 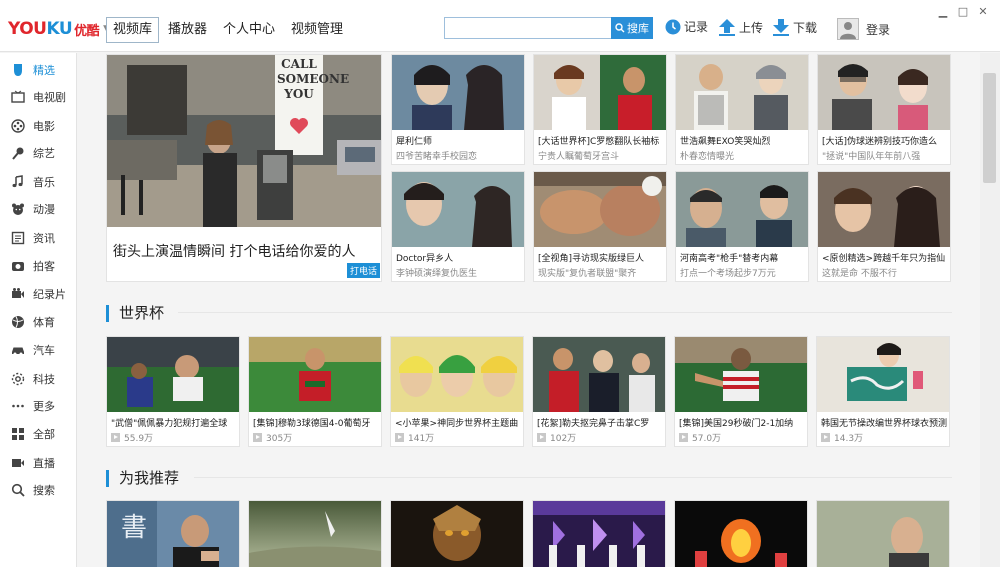 I want to click on featured-card: [全视角]寻访现实版绿巨人 现实版"复仇者联盟"聚齐, so click(x=600, y=226).